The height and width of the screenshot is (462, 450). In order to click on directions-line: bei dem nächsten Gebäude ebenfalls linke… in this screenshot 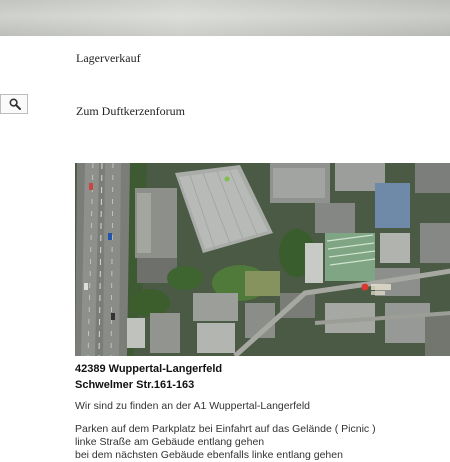, I will do `click(209, 455)`.